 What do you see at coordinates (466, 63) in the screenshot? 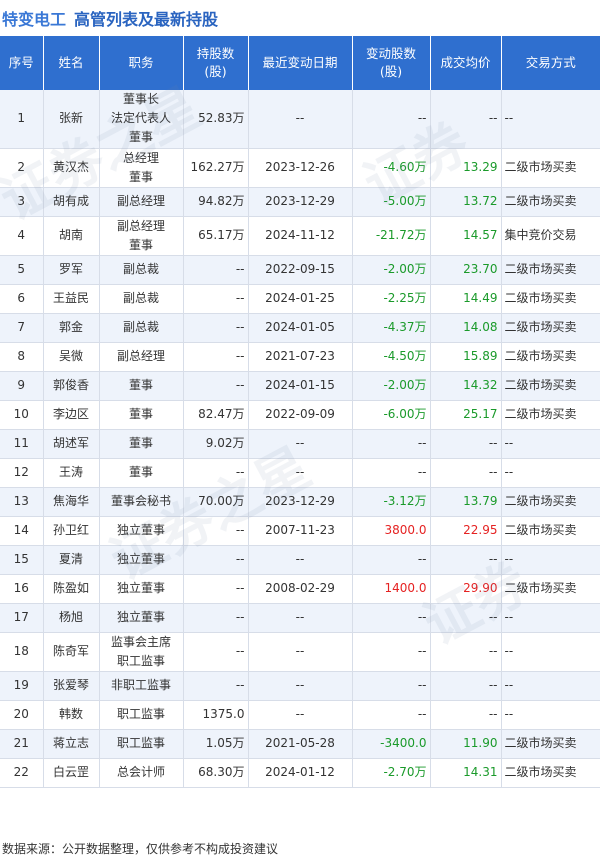
I see `column-header: 成交均价` at bounding box center [466, 63].